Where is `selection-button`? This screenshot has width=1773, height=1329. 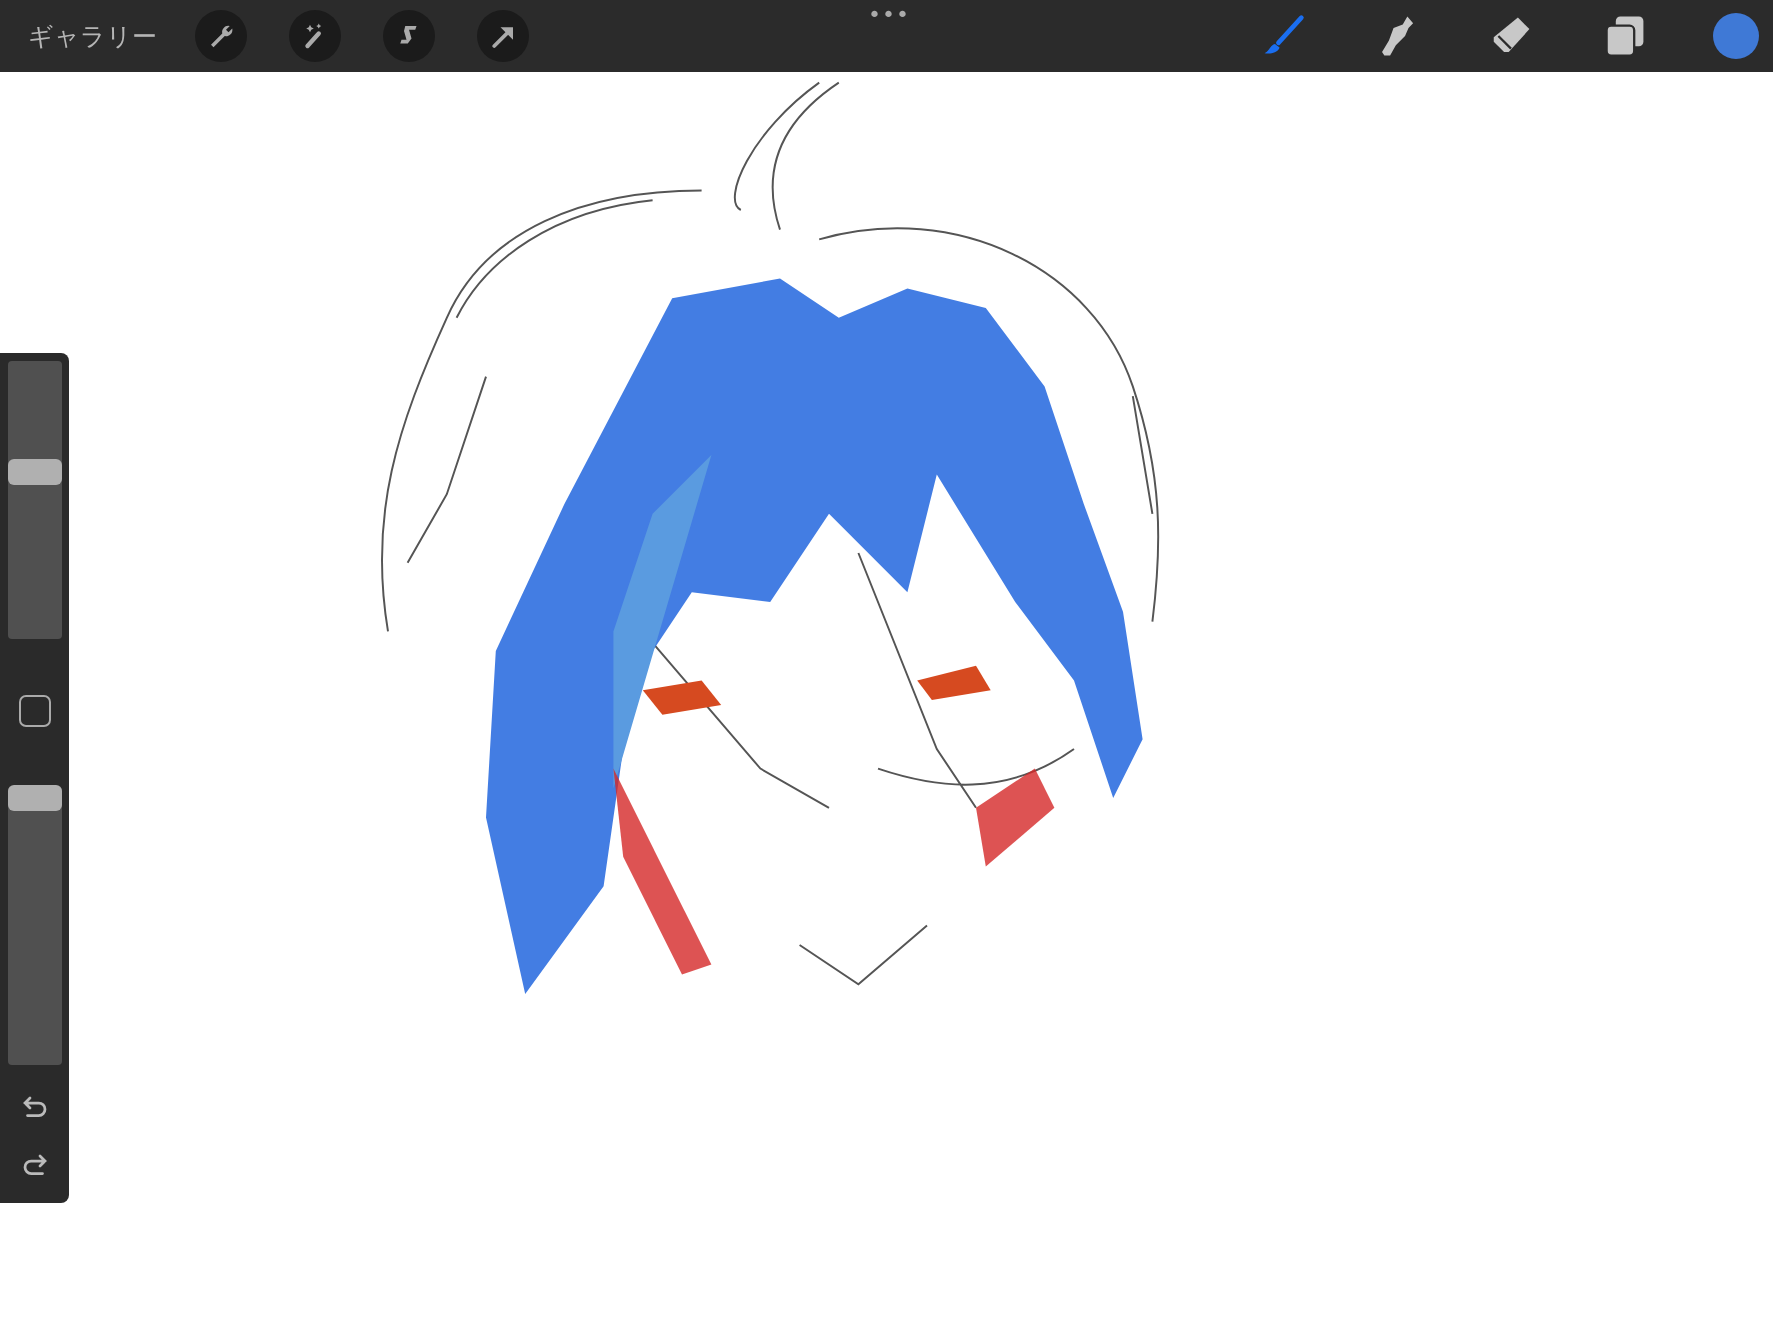 selection-button is located at coordinates (409, 36).